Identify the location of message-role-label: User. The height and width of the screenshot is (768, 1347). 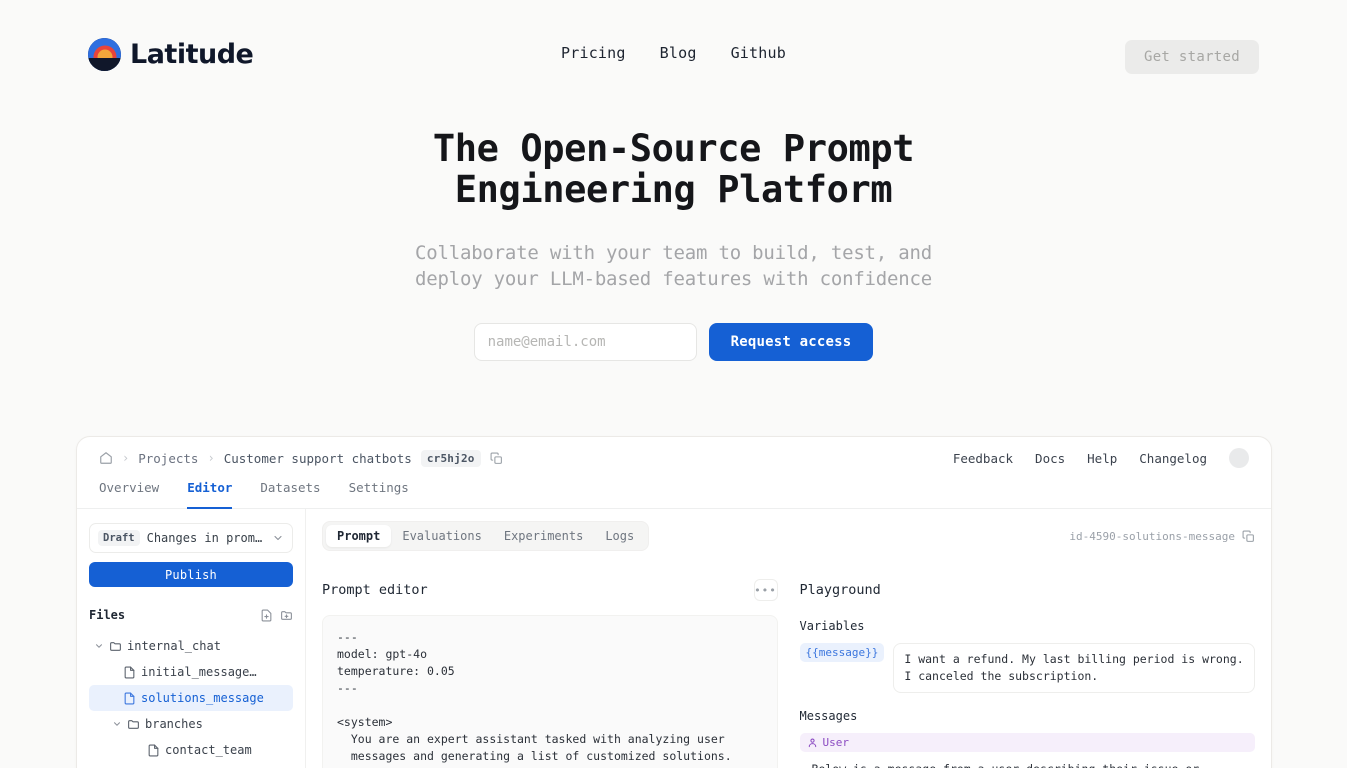
(836, 742).